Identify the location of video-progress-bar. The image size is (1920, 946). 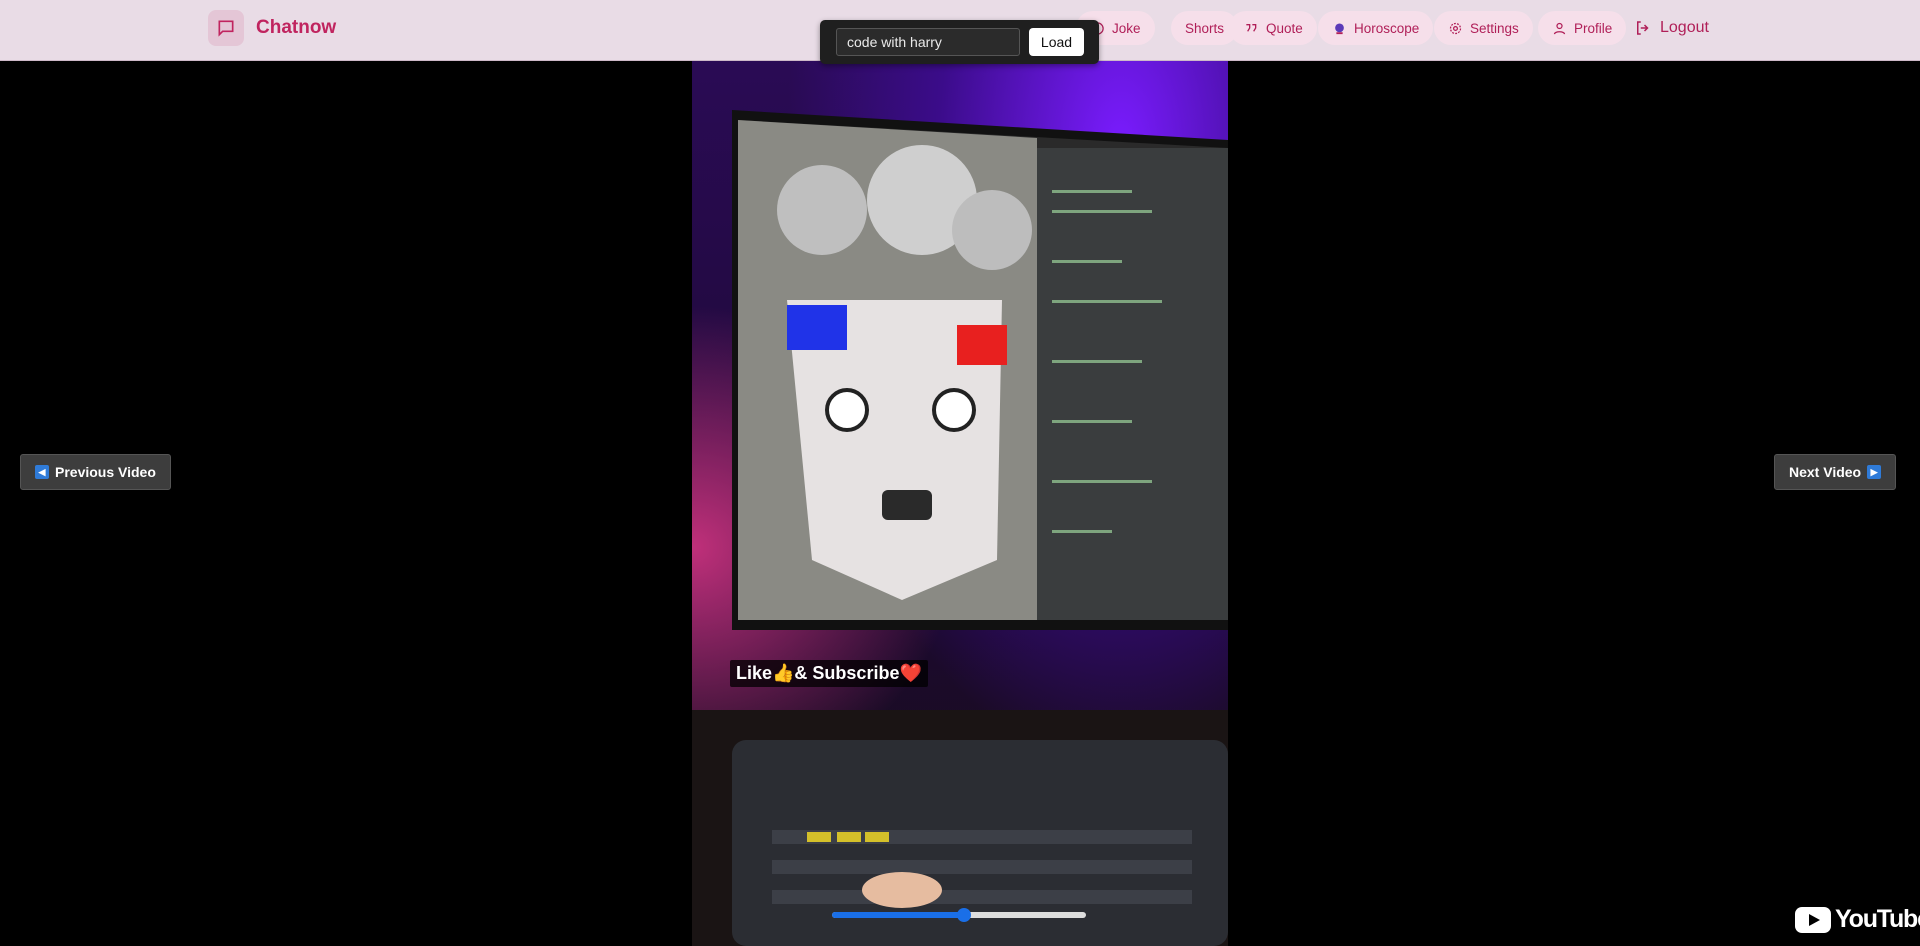
(959, 915).